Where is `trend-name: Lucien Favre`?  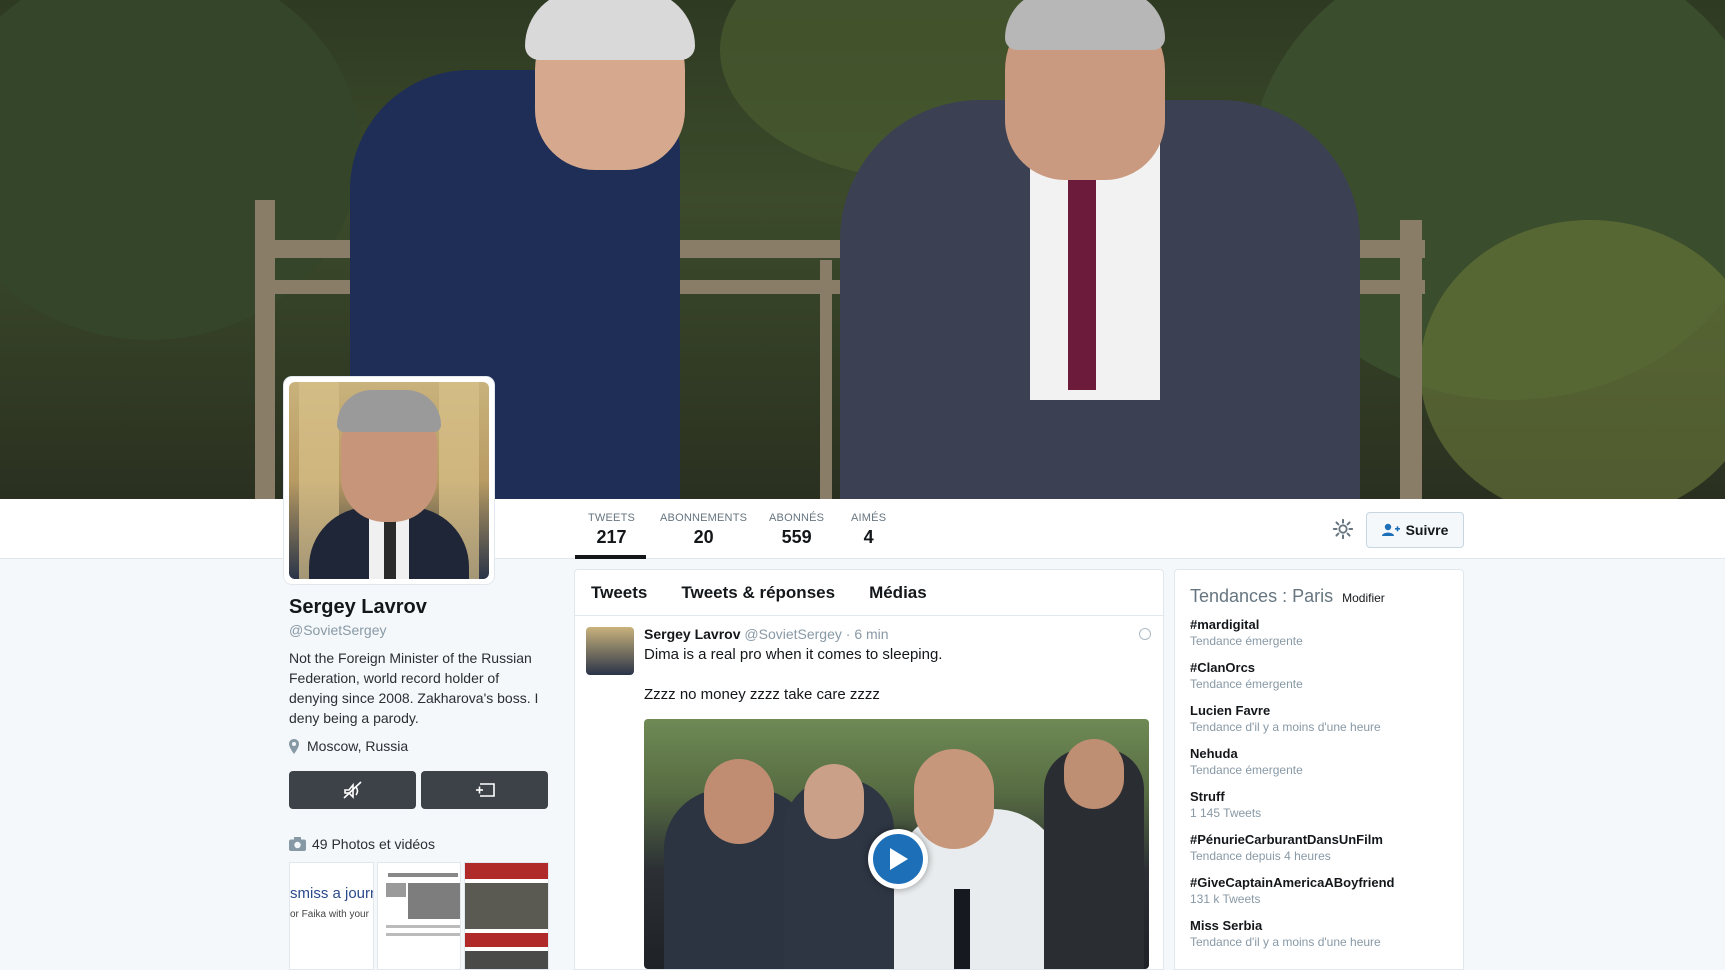 trend-name: Lucien Favre is located at coordinates (1230, 710).